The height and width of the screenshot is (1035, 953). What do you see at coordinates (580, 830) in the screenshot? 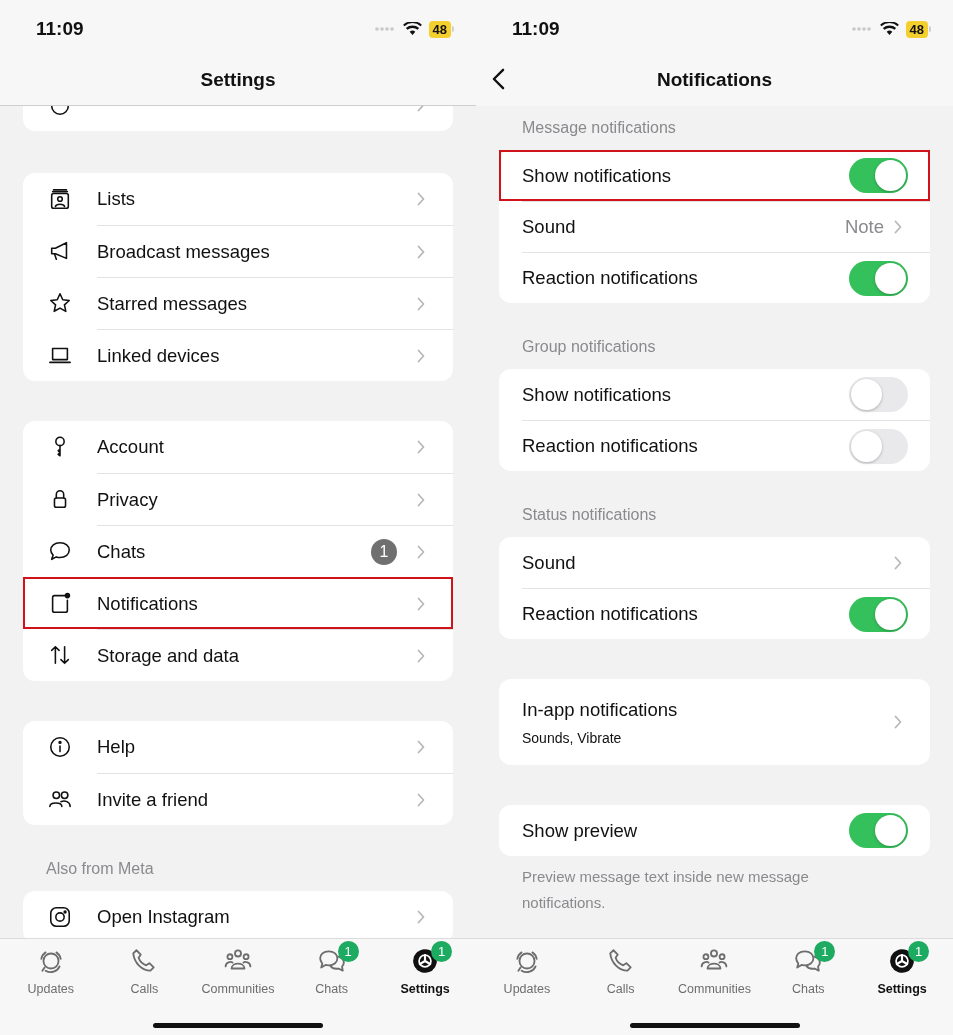
I see `setting-label: Show preview` at bounding box center [580, 830].